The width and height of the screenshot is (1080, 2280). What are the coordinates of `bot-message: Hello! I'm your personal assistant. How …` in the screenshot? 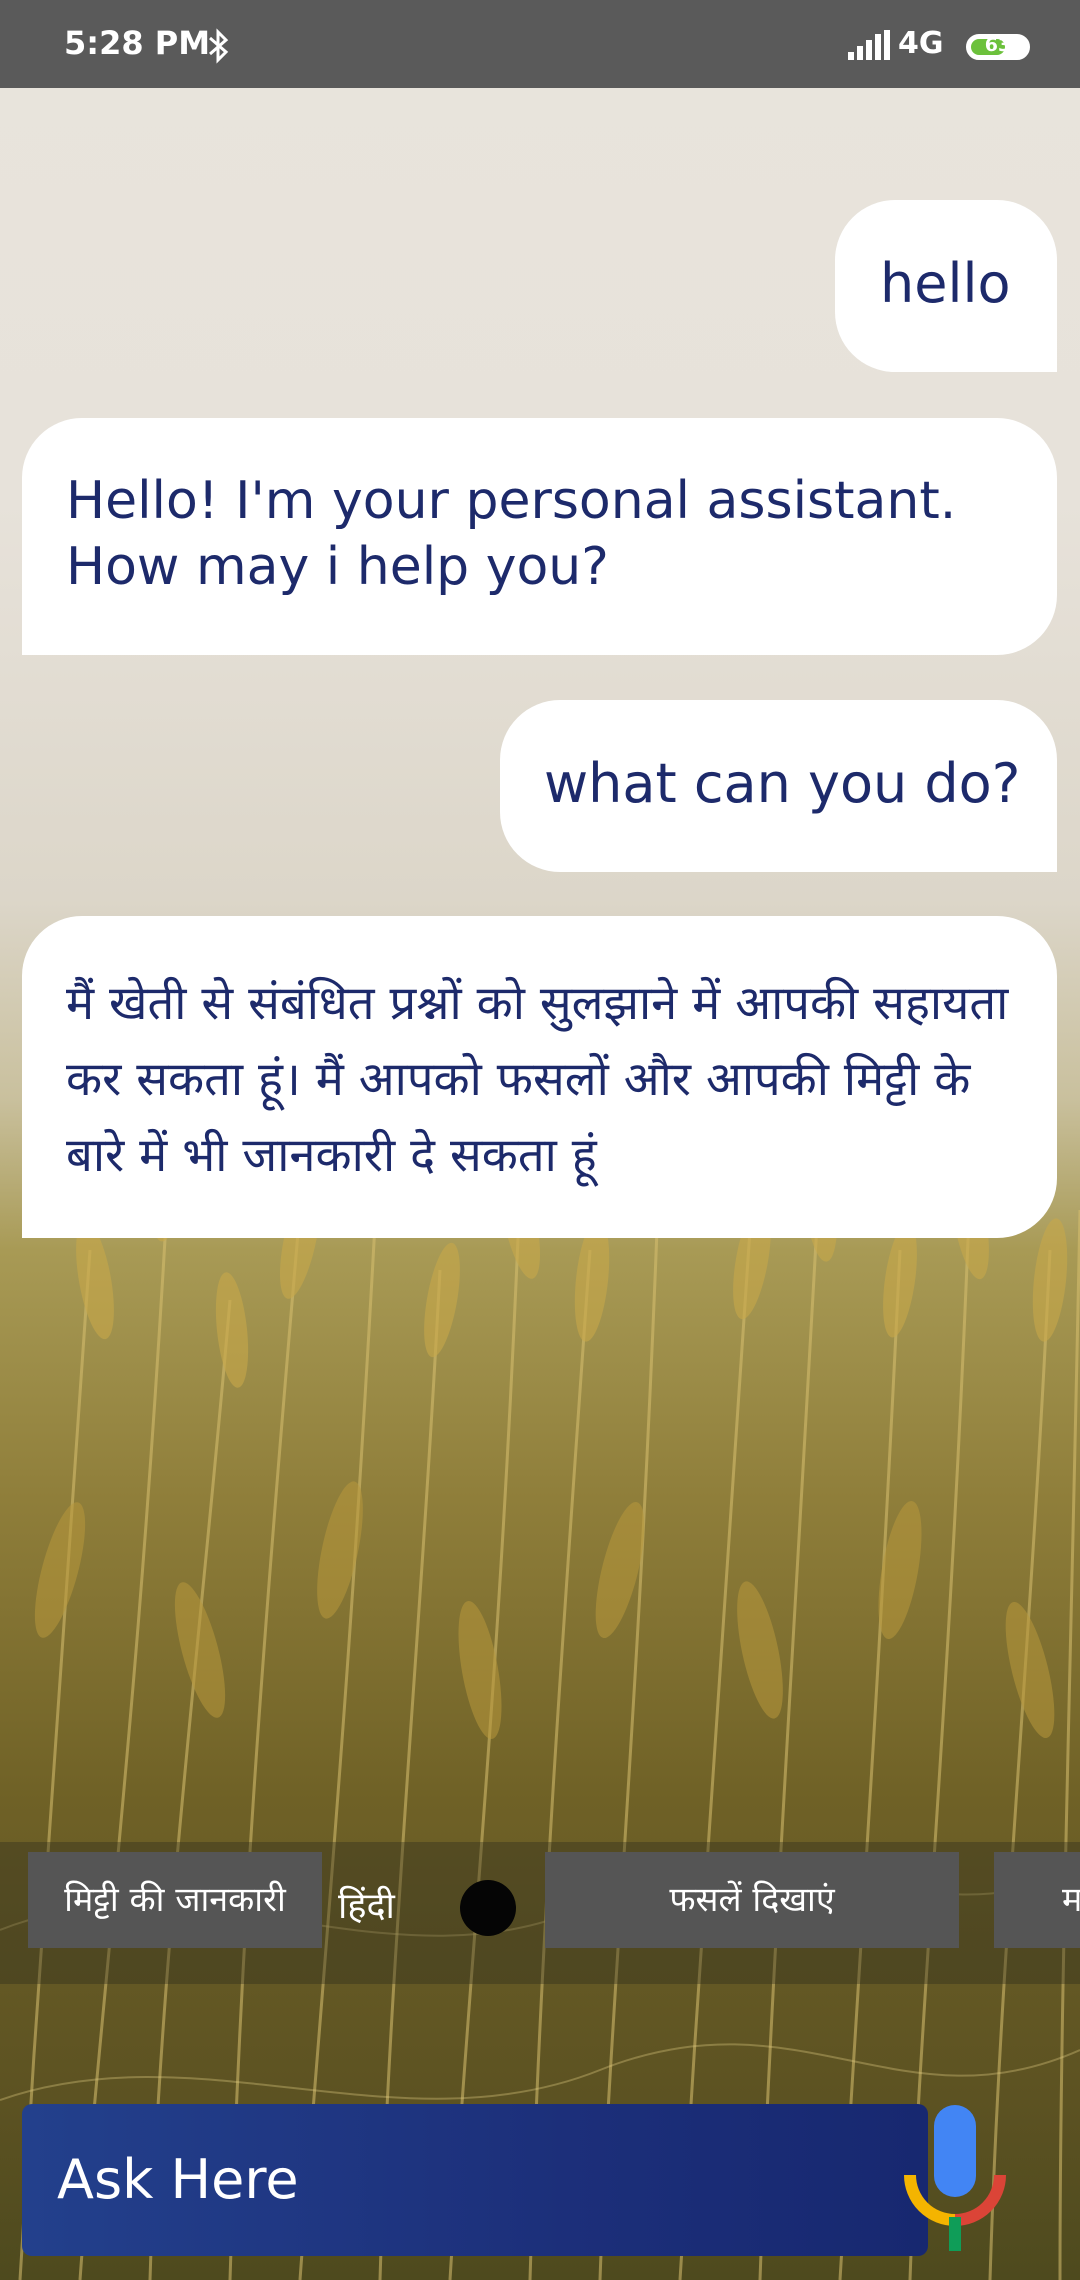 It's located at (539, 536).